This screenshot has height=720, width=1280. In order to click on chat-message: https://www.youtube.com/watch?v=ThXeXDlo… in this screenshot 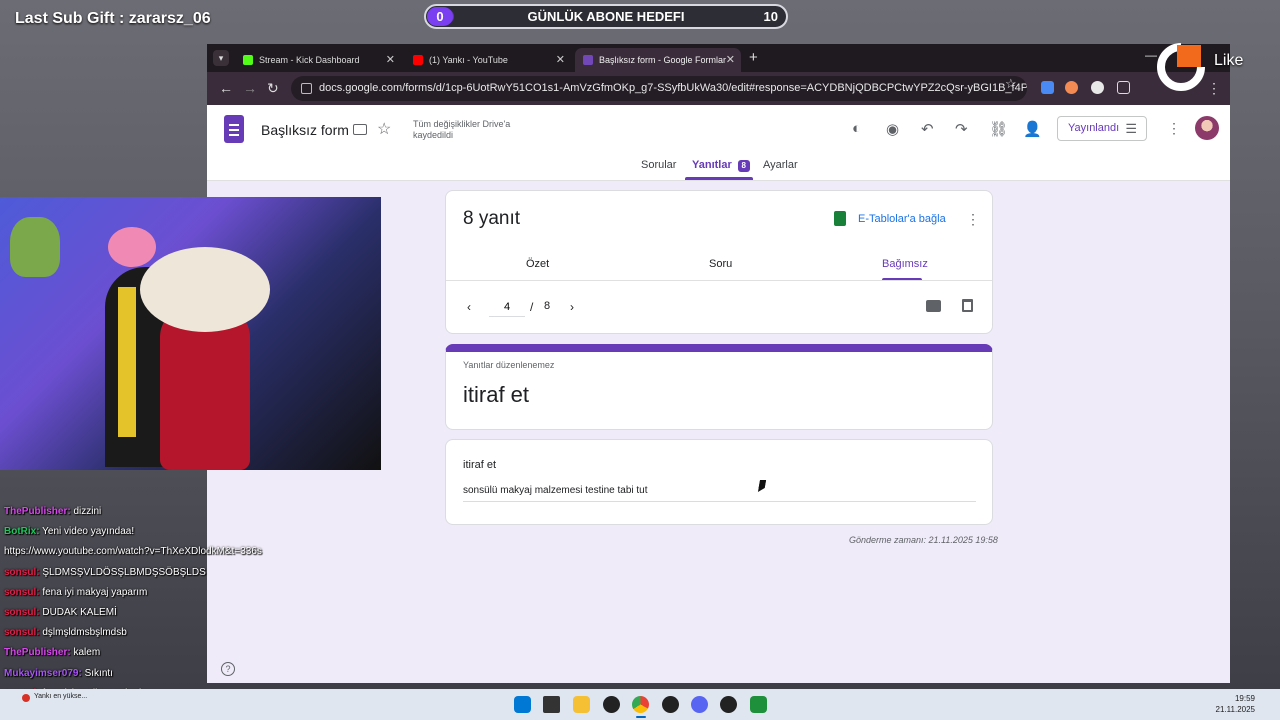, I will do `click(159, 552)`.